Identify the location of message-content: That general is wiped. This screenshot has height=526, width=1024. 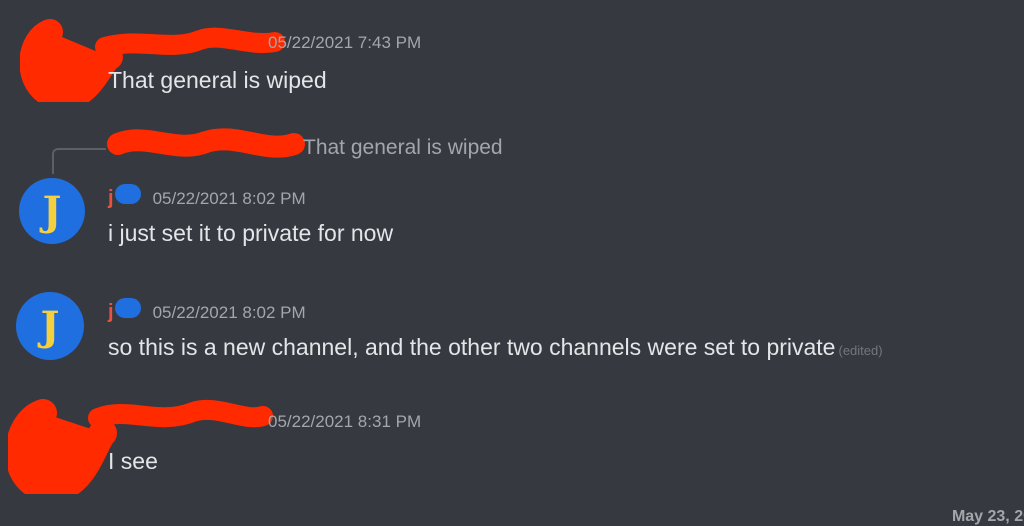
(217, 80).